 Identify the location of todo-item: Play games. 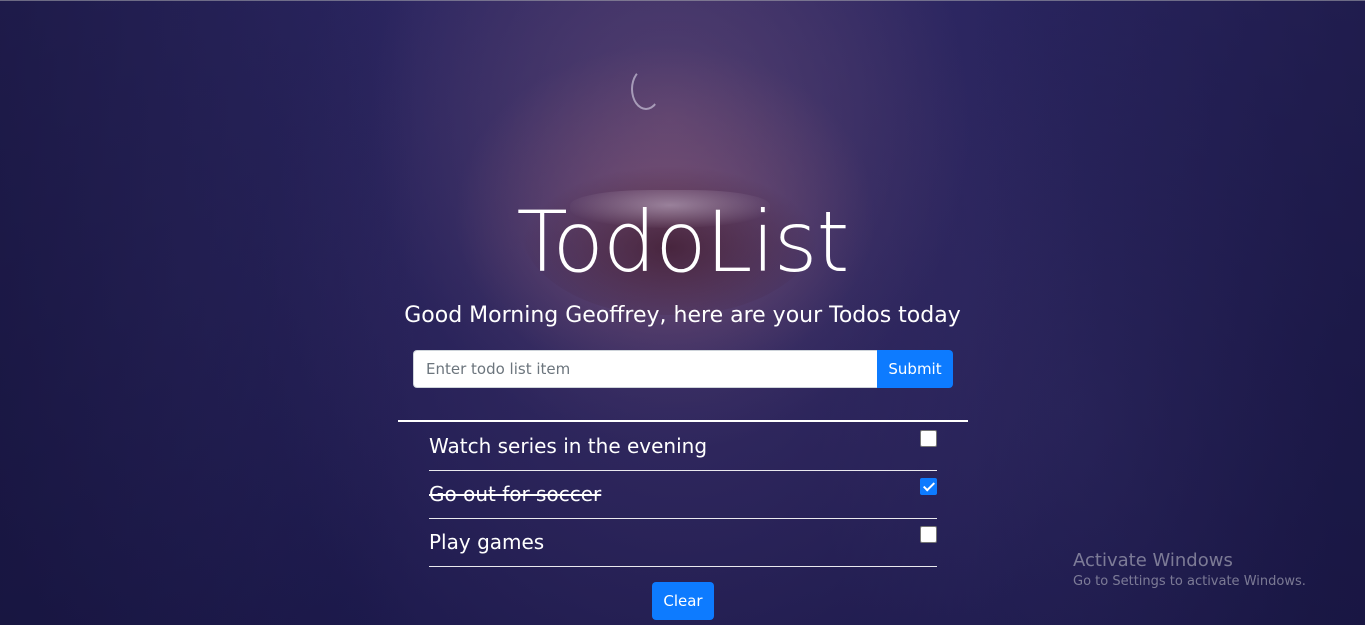
(683, 543).